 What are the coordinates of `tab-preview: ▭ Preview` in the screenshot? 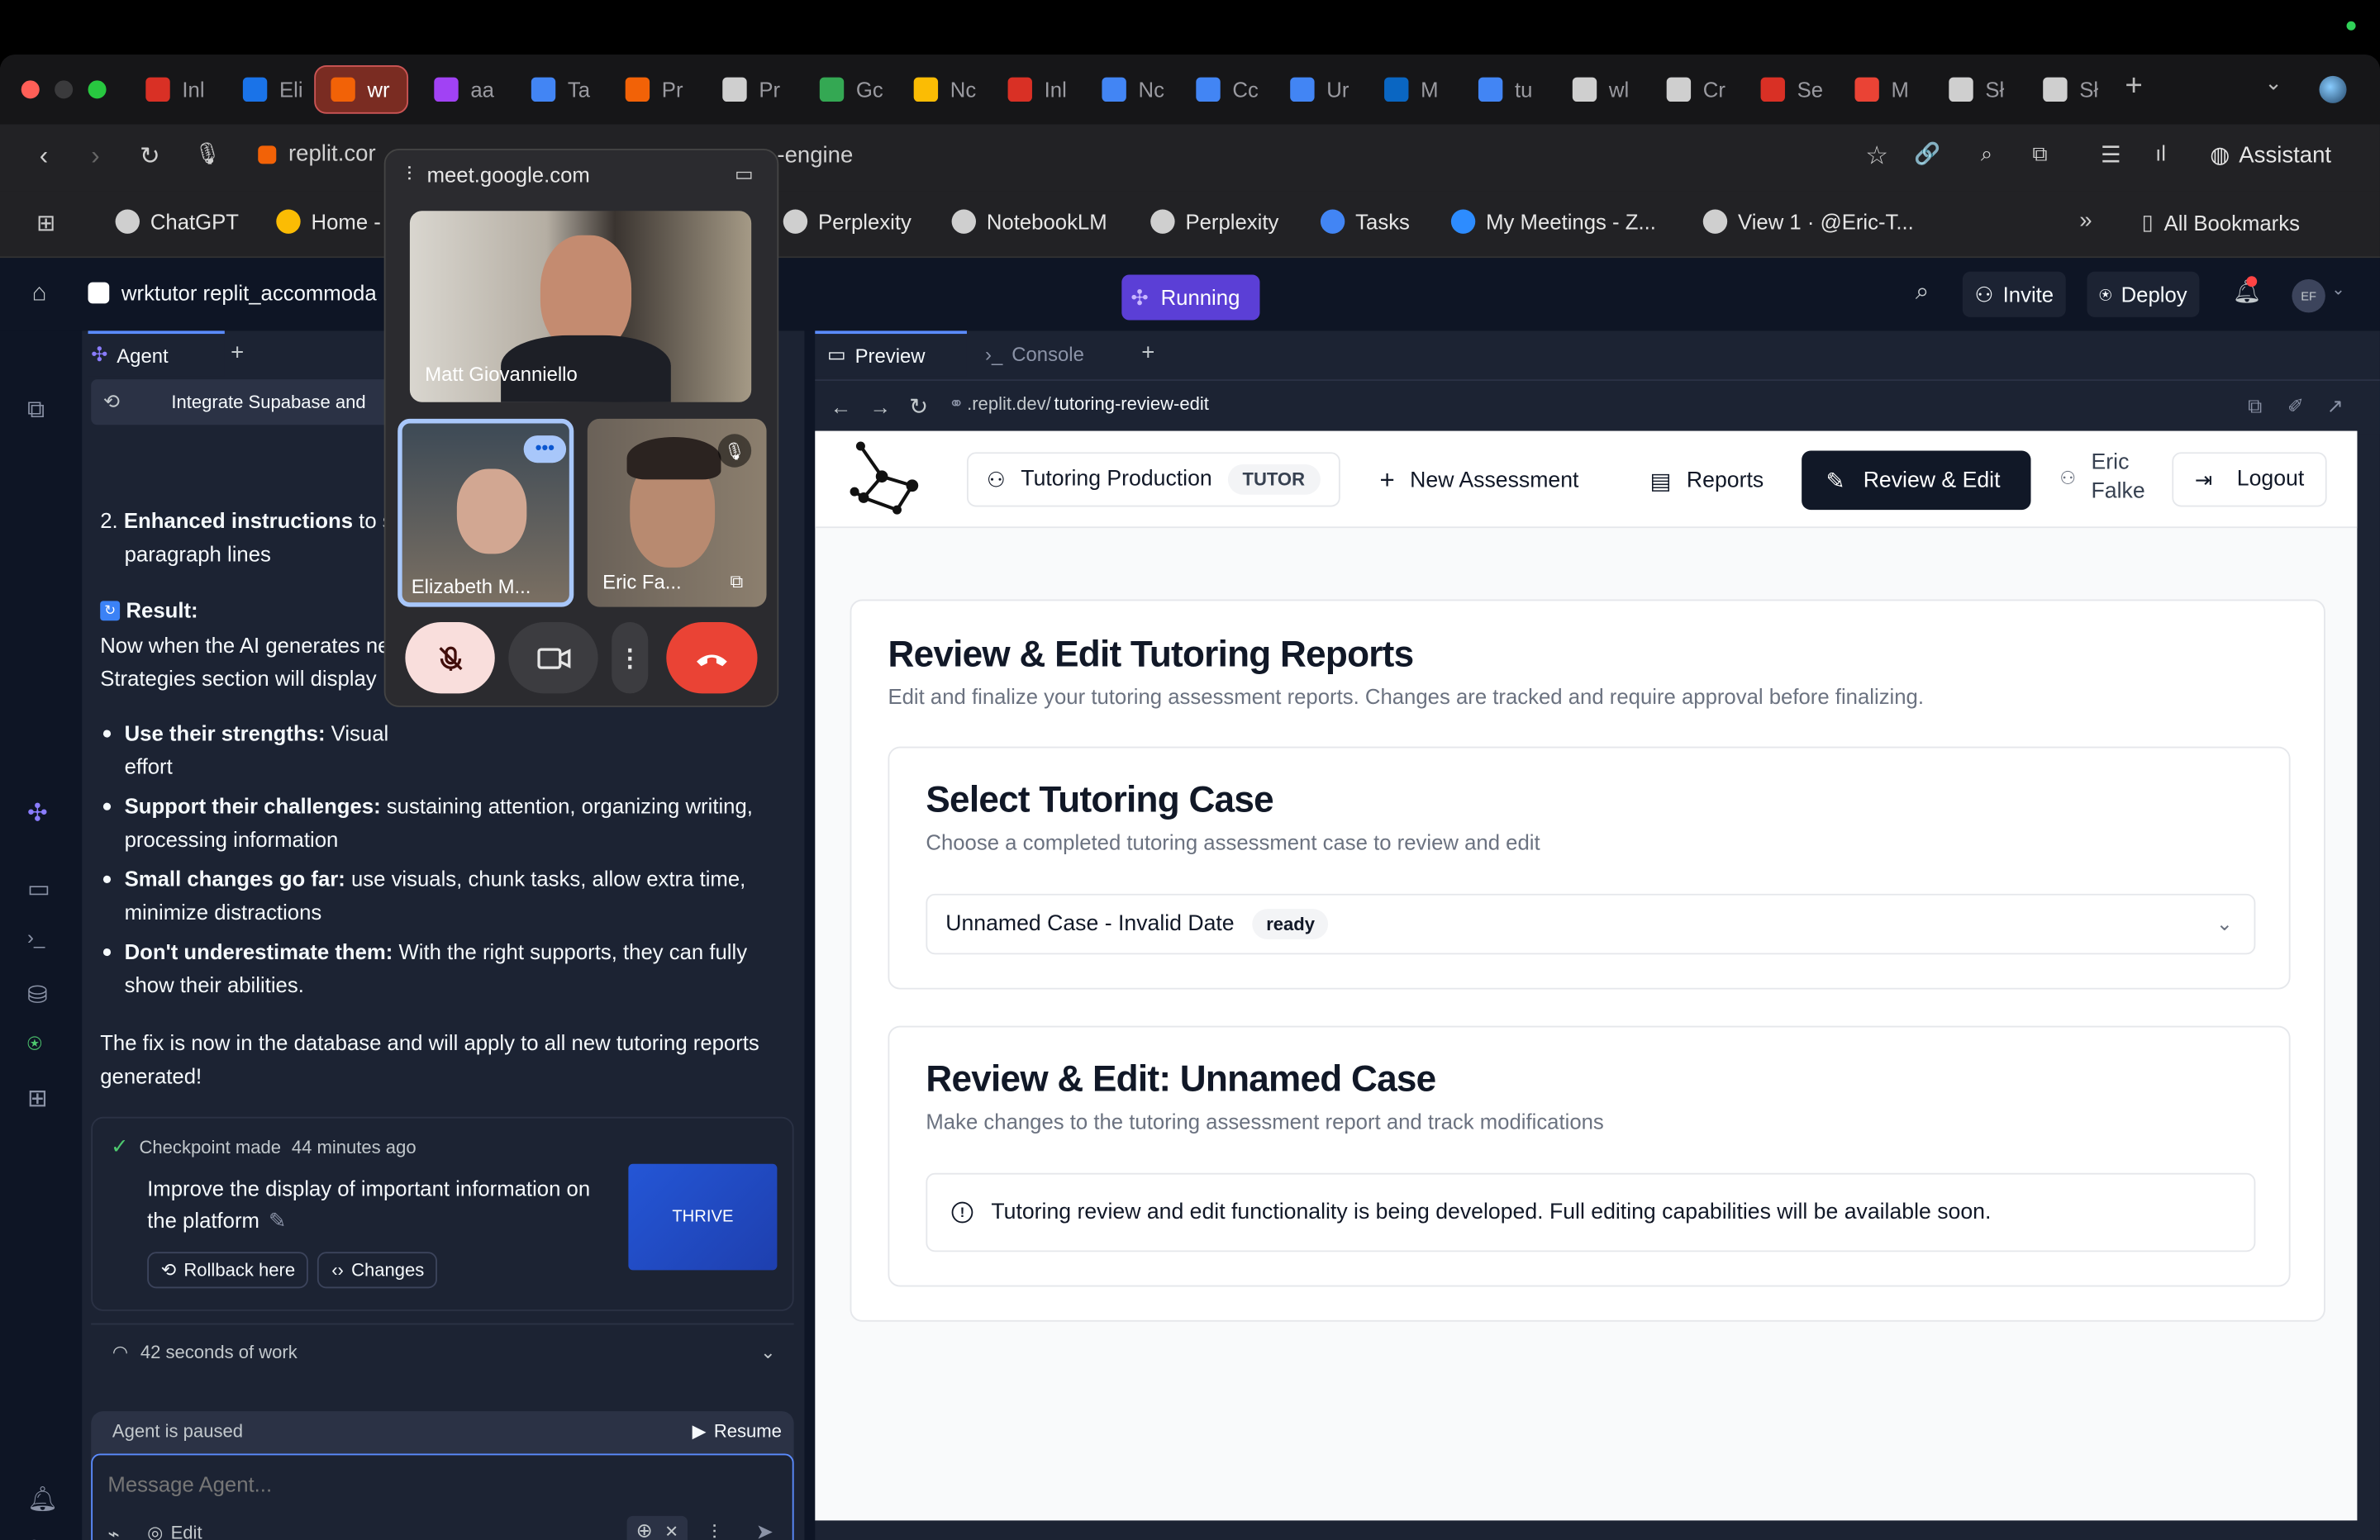 It's located at (891, 353).